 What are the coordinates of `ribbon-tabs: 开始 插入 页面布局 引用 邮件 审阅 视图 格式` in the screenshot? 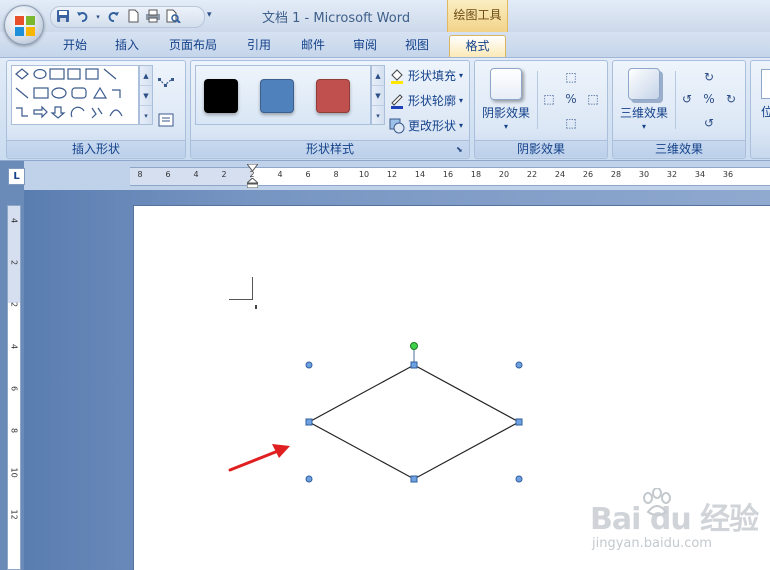 It's located at (385, 44).